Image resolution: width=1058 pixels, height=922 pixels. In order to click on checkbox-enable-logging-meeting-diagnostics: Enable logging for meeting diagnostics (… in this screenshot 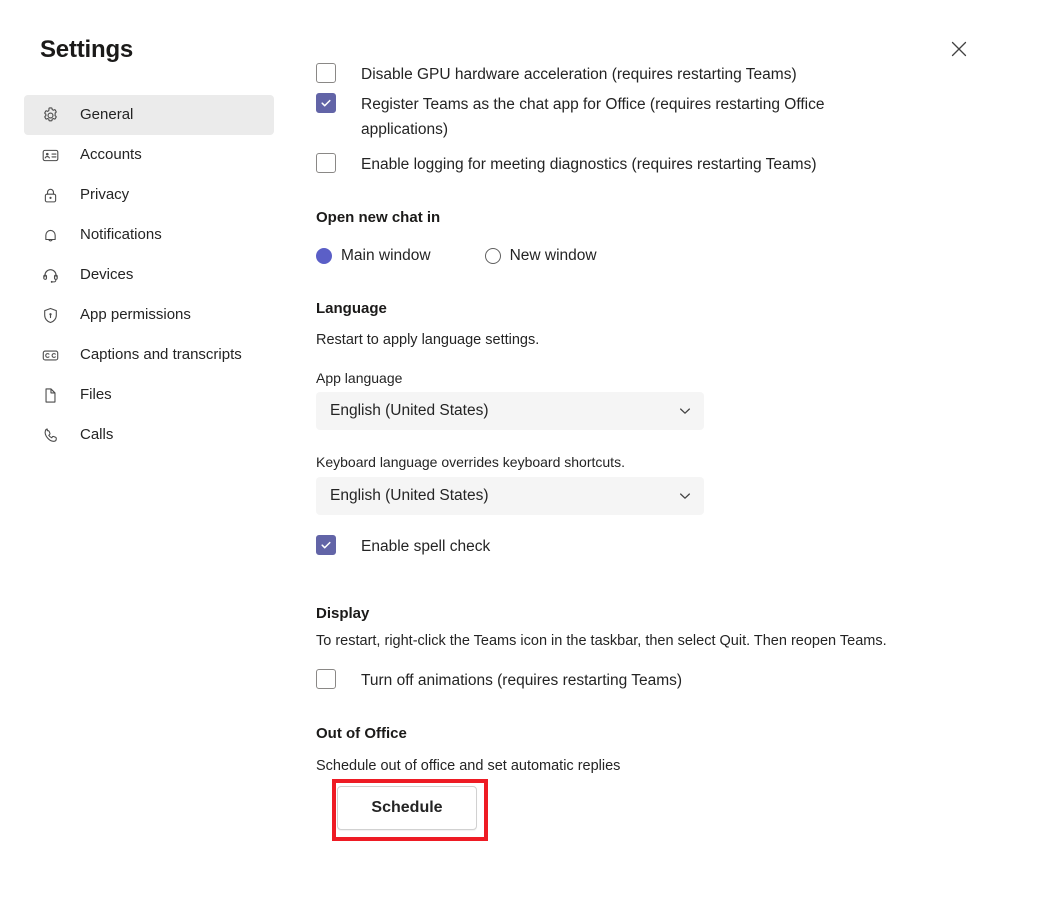, I will do `click(566, 164)`.